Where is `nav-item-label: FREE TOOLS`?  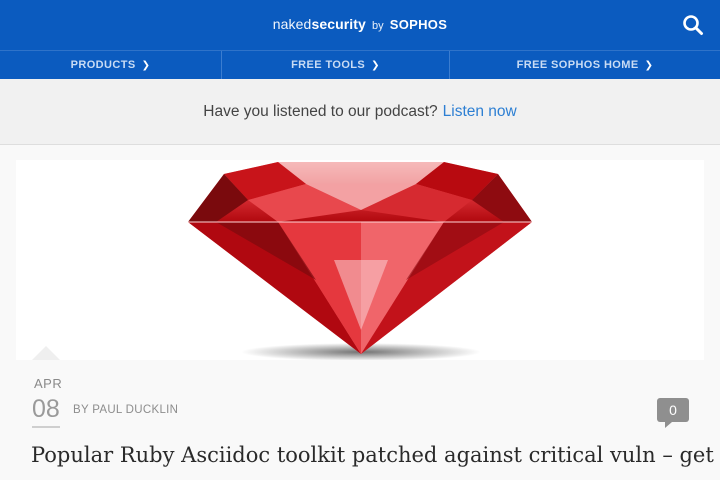
nav-item-label: FREE TOOLS is located at coordinates (328, 65).